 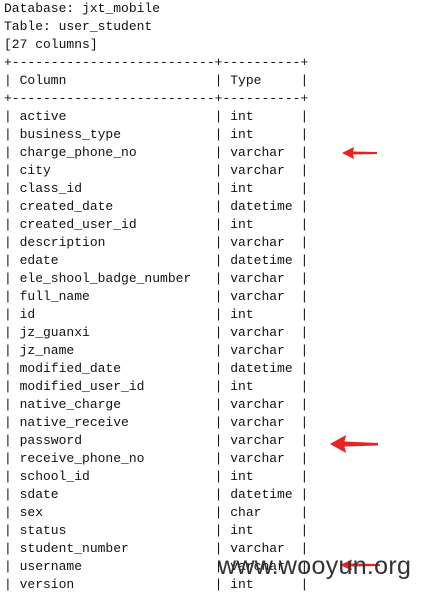 I want to click on watermark: www.wooyun.org, so click(x=315, y=566).